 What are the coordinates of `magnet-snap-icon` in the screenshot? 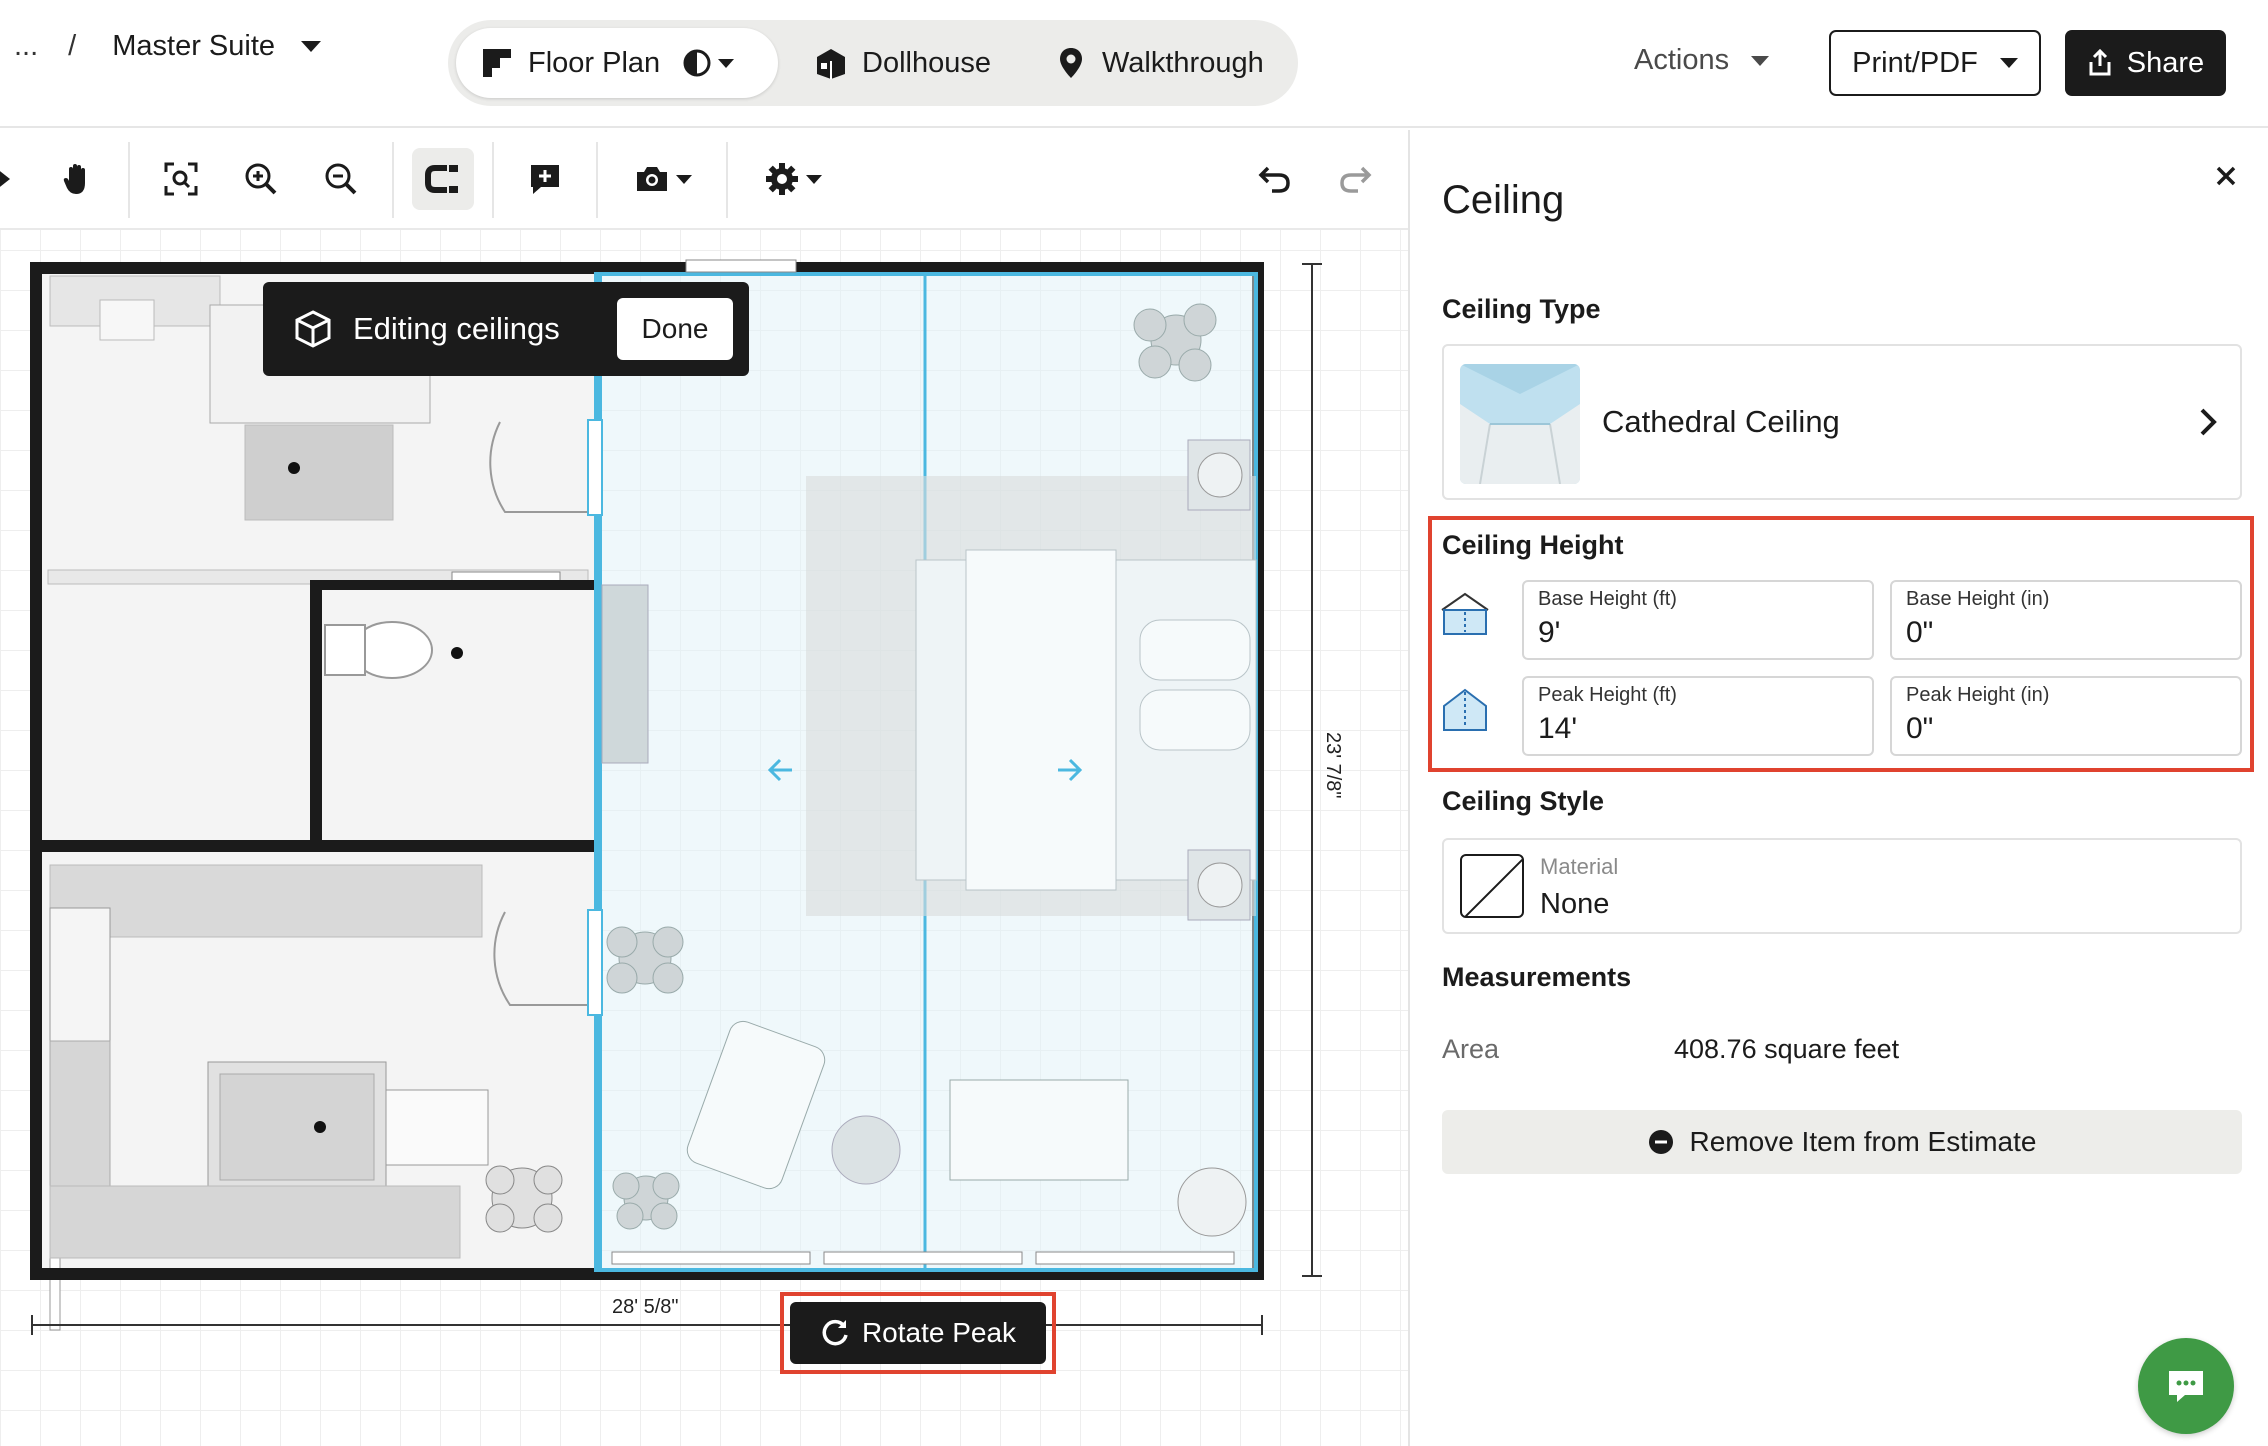 It's located at (441, 179).